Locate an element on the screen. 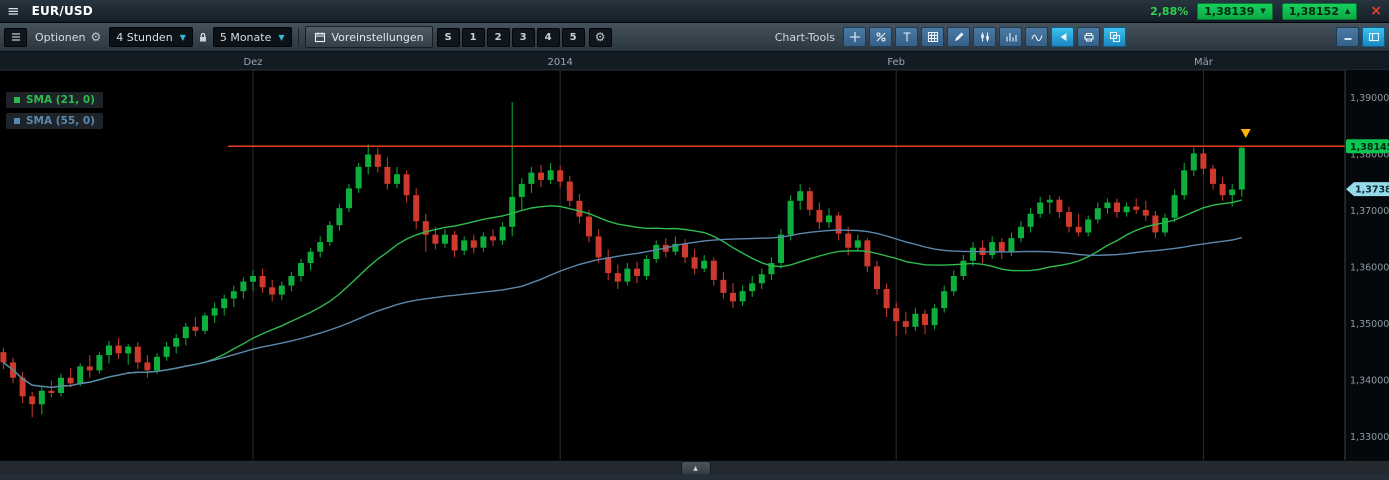 The image size is (1389, 480). panel-tool-button is located at coordinates (1373, 37).